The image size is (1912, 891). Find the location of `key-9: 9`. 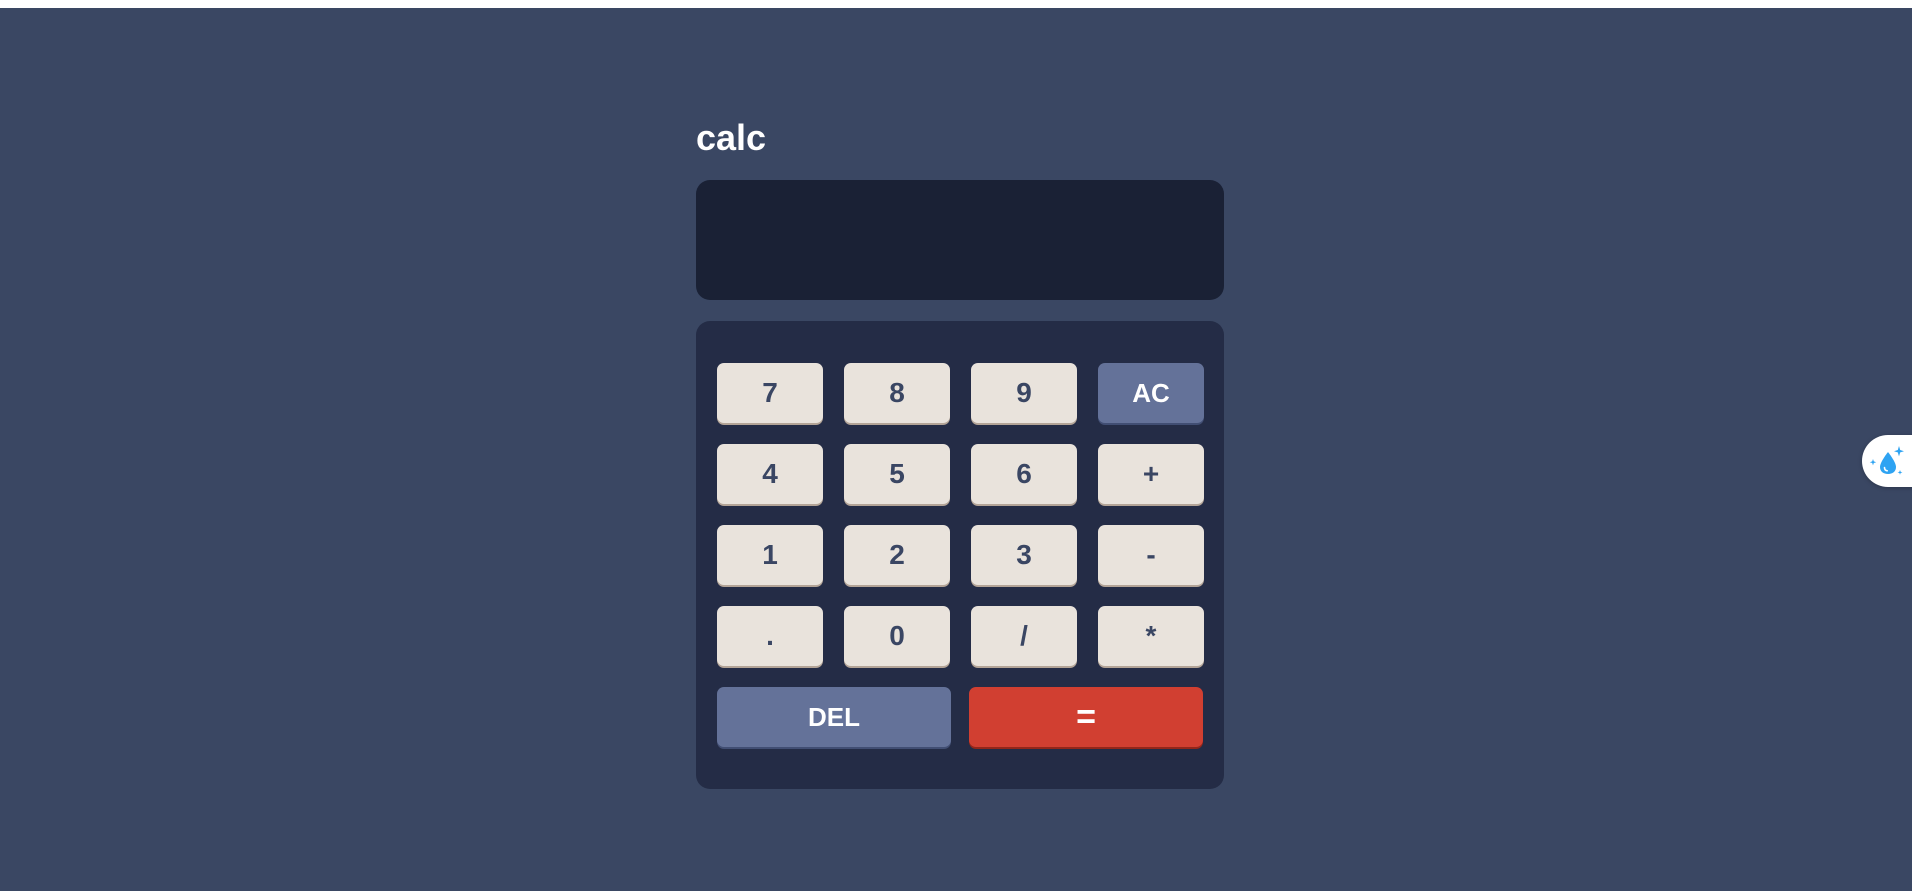

key-9: 9 is located at coordinates (1024, 393).